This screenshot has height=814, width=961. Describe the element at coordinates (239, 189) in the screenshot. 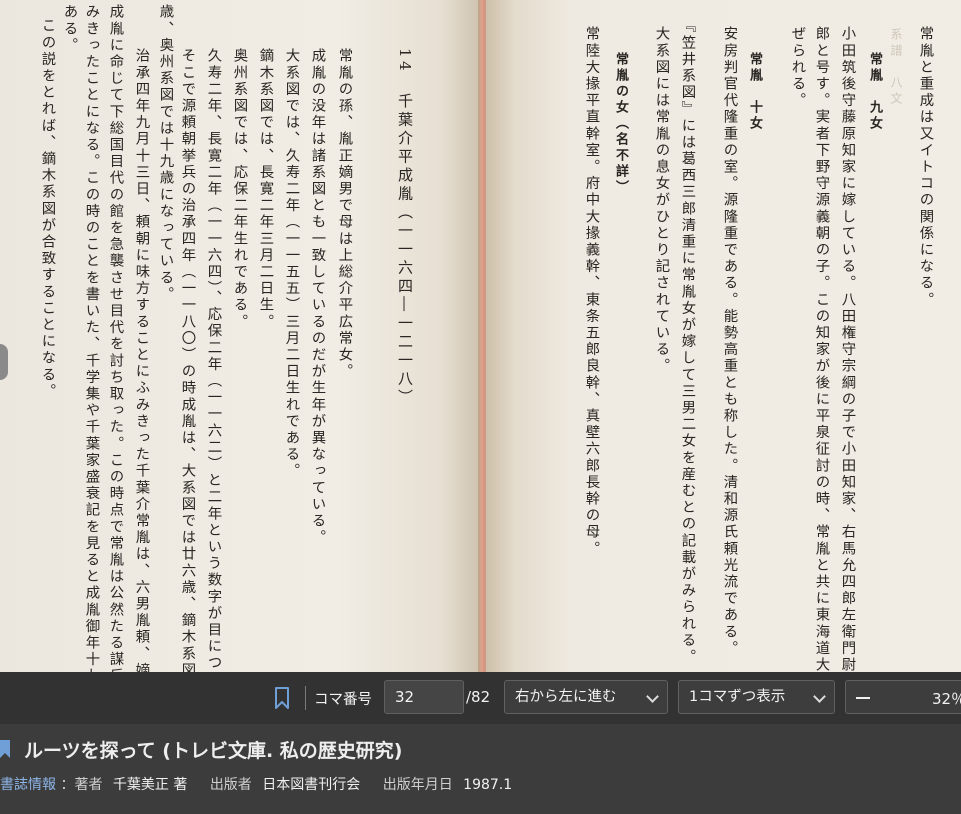

I see `left_page-line: 奥州系図では、応保二年生れである。` at that location.